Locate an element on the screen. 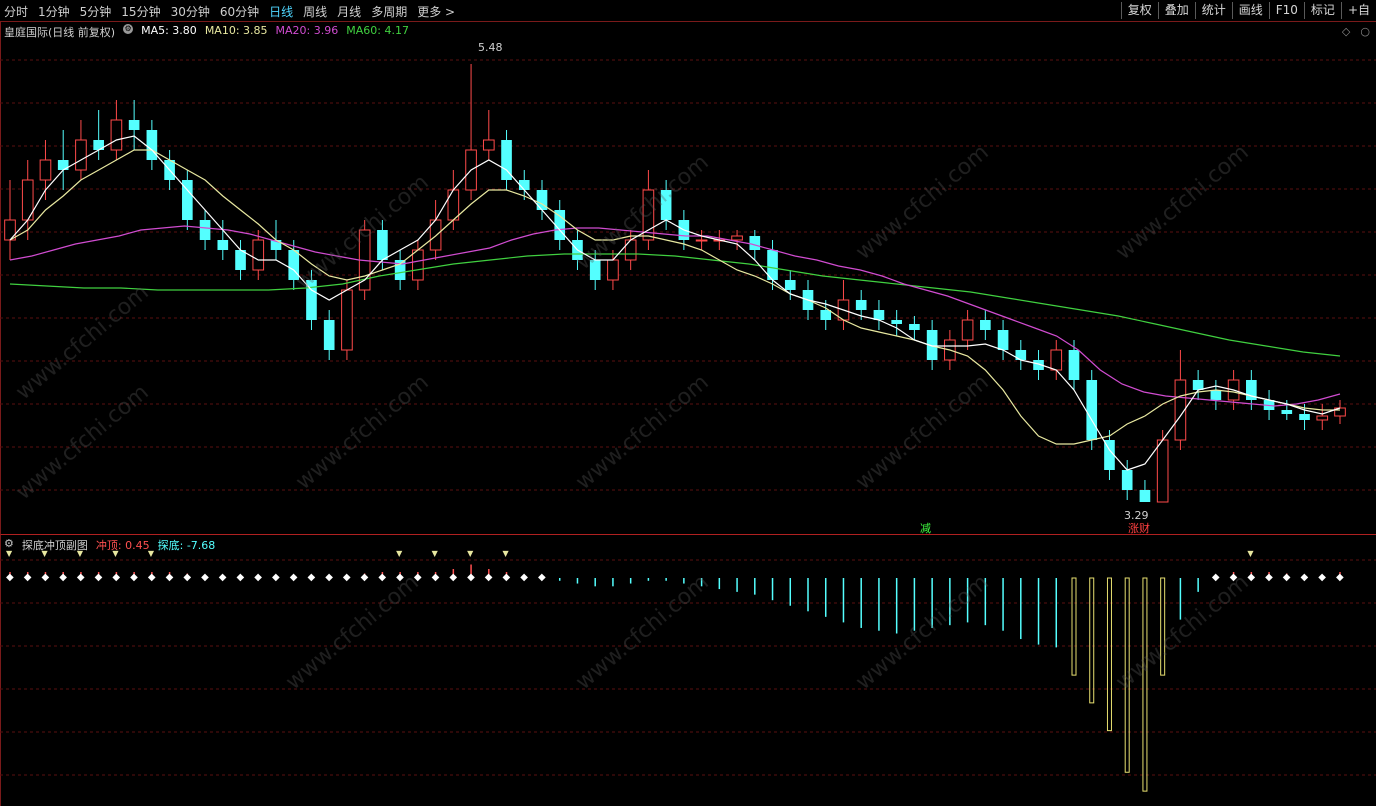 This screenshot has width=1376, height=806. stock-title: 皇庭国际(日线 前复权) is located at coordinates (59, 32).